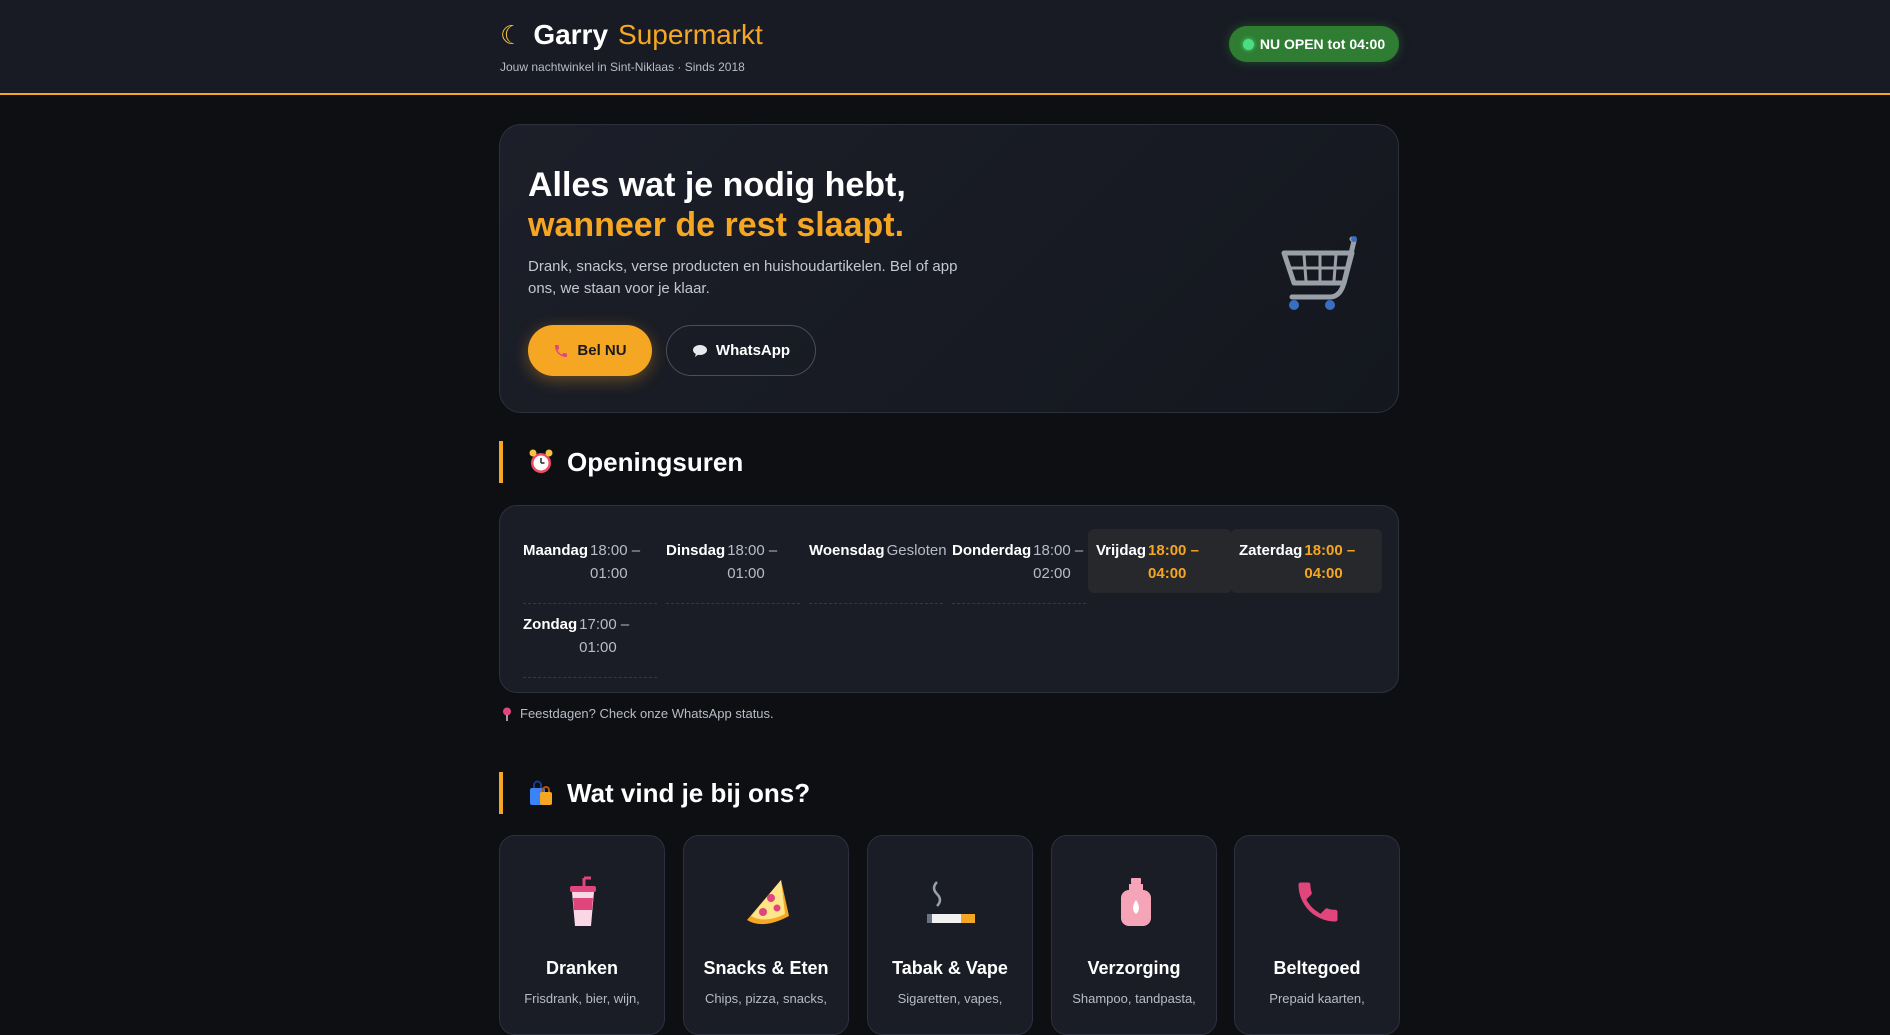 The width and height of the screenshot is (1890, 1035). What do you see at coordinates (1134, 968) in the screenshot?
I see `category-name: Verzorging` at bounding box center [1134, 968].